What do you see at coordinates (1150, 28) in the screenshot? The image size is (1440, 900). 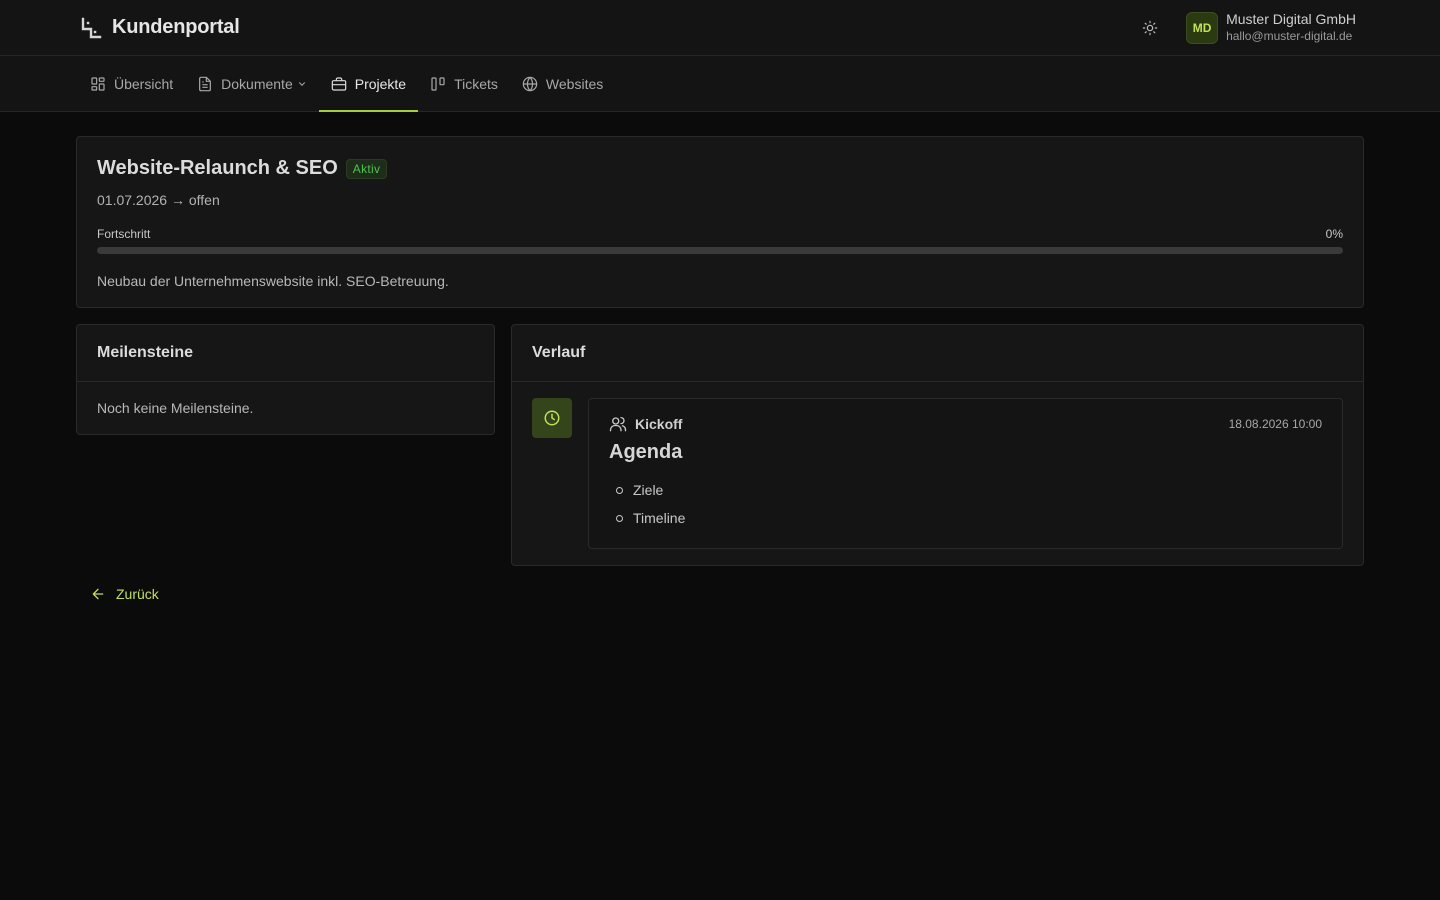 I see `theme-toggle-sun-icon` at bounding box center [1150, 28].